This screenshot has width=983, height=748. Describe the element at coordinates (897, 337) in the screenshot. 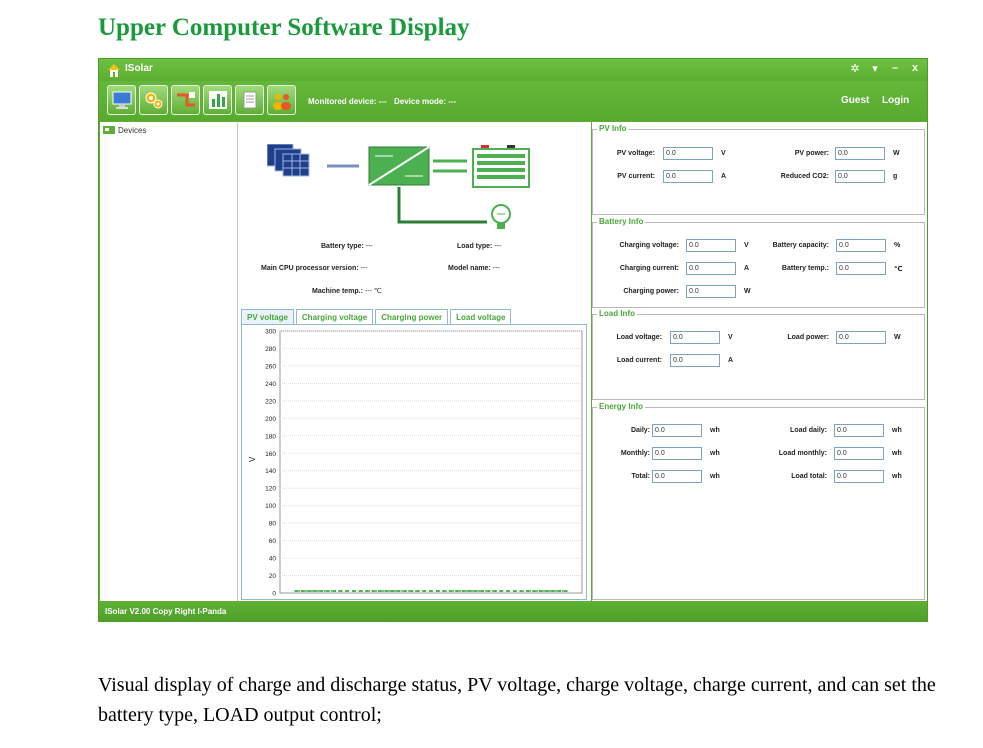

I see `load-power-unit: W` at that location.